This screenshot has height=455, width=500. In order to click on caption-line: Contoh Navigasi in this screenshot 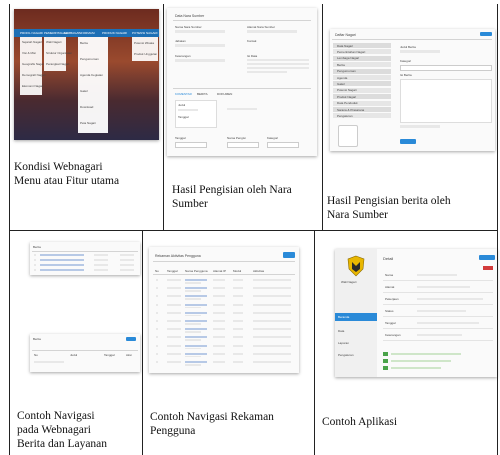, I will do `click(56, 416)`.